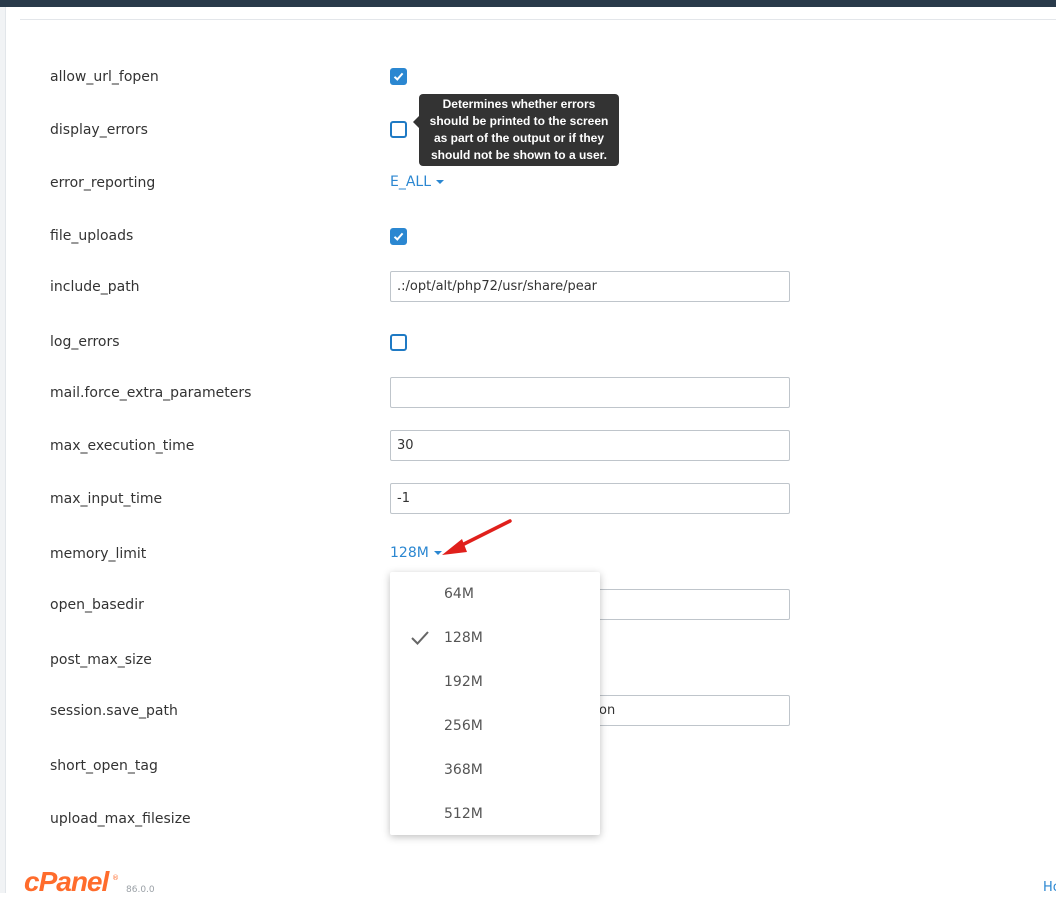 The image size is (1056, 897). I want to click on menu-item-256m: 256M, so click(495, 726).